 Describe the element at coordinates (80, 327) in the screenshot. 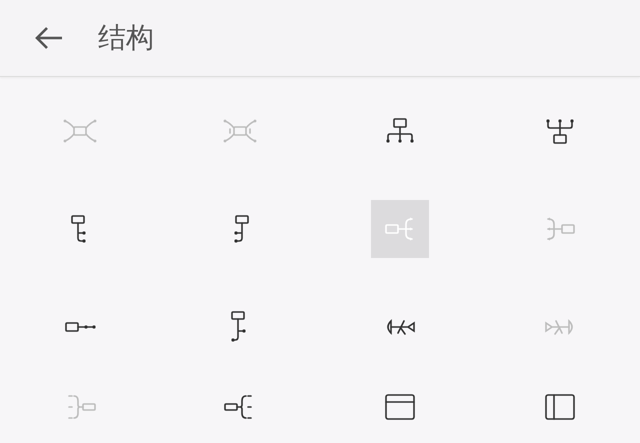

I see `timeline-icon` at that location.